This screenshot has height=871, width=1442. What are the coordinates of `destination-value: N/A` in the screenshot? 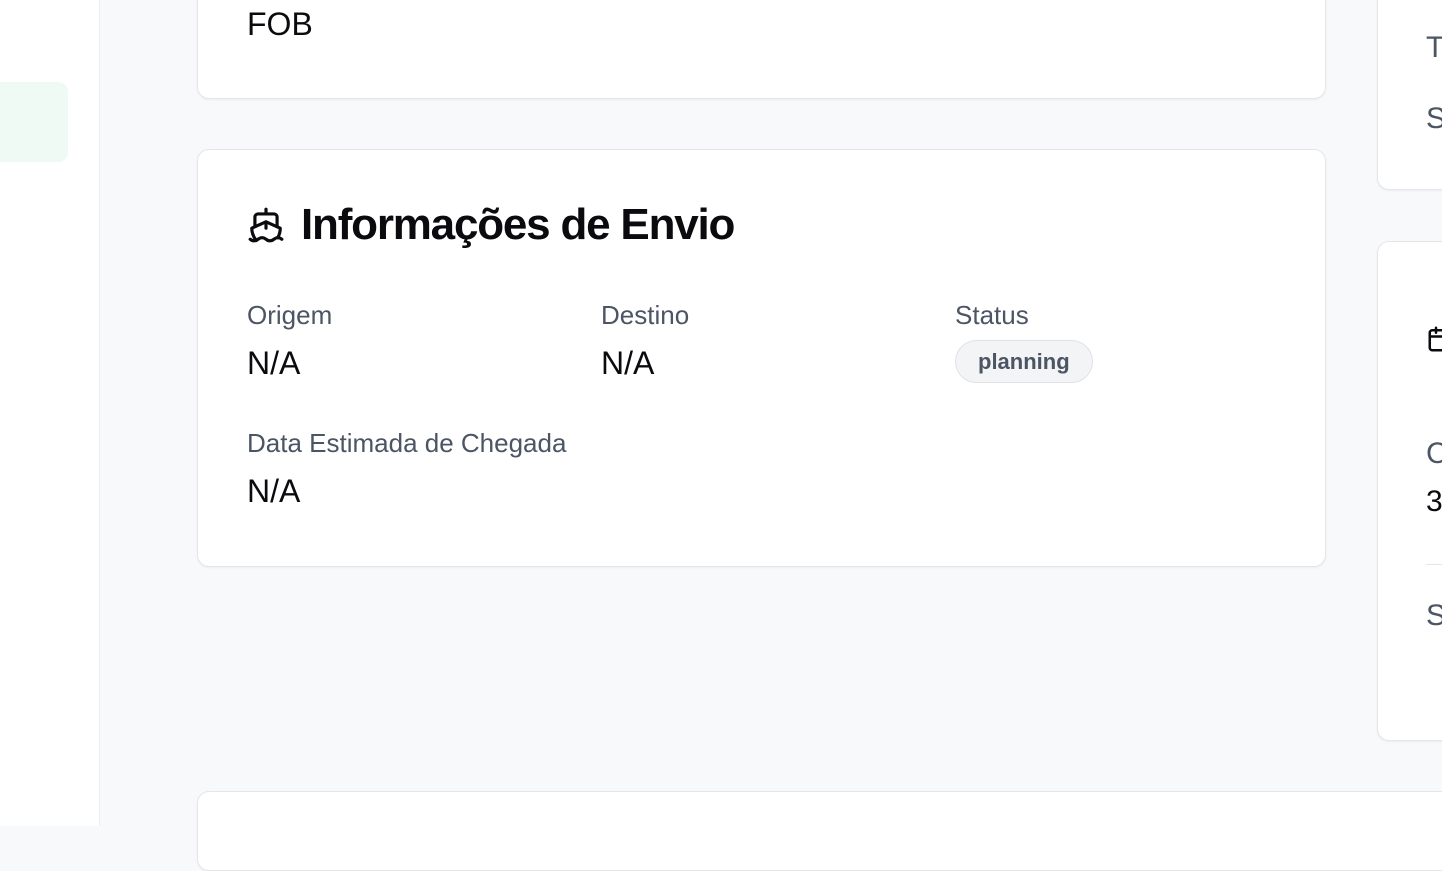 It's located at (628, 363).